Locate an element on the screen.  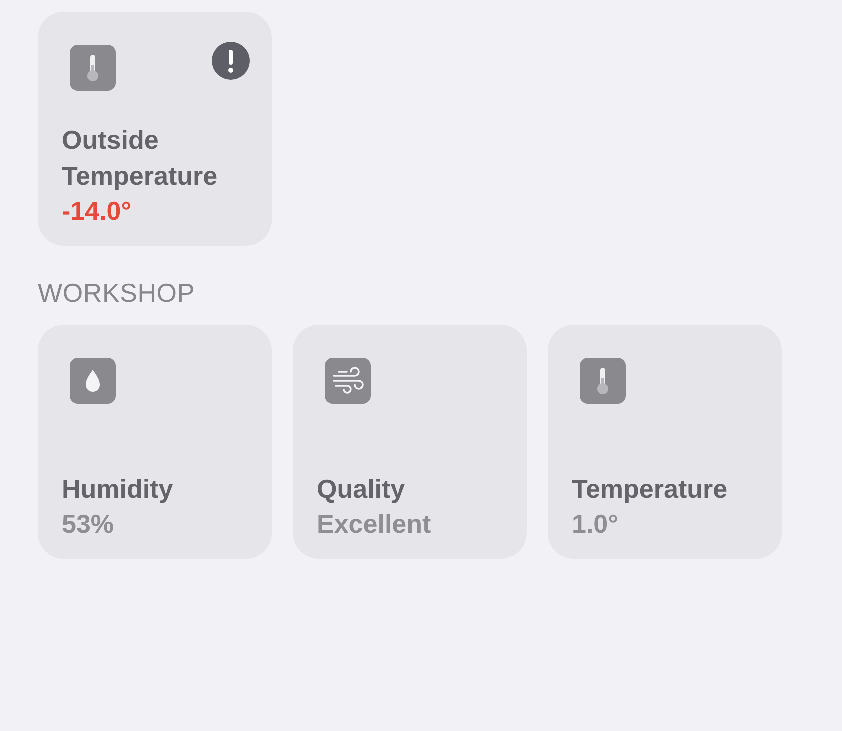
sensor-name: Quality is located at coordinates (361, 489).